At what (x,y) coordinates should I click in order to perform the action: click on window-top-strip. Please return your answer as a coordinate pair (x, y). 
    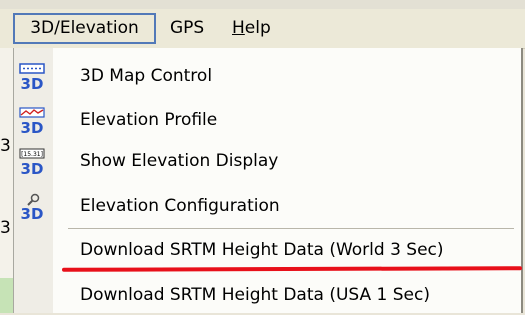
    Looking at the image, I should click on (262, 4).